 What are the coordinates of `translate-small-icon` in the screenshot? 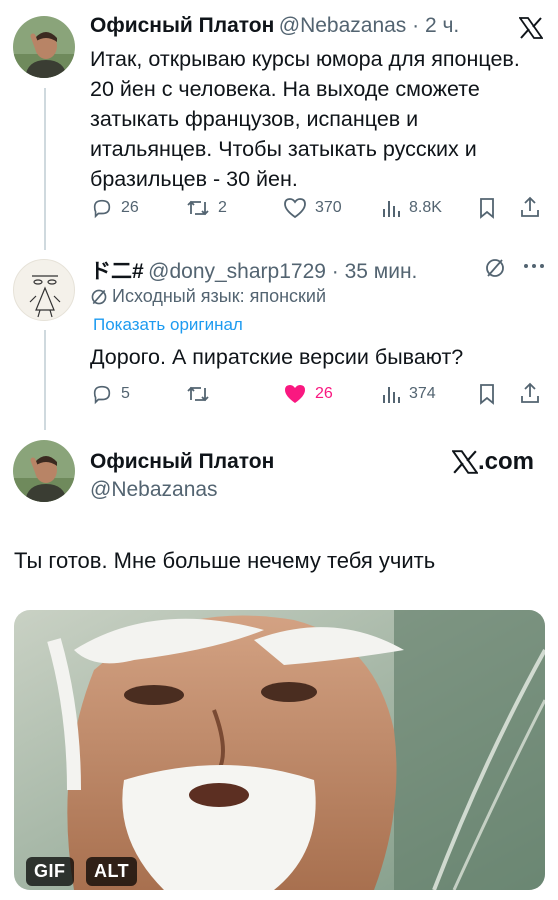 It's located at (99, 296).